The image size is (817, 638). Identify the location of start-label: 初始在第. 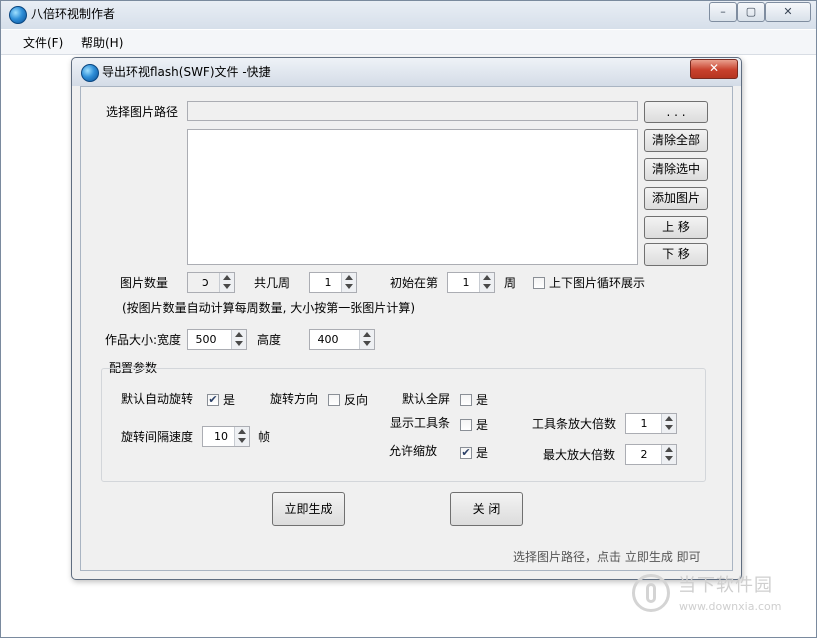
(414, 283).